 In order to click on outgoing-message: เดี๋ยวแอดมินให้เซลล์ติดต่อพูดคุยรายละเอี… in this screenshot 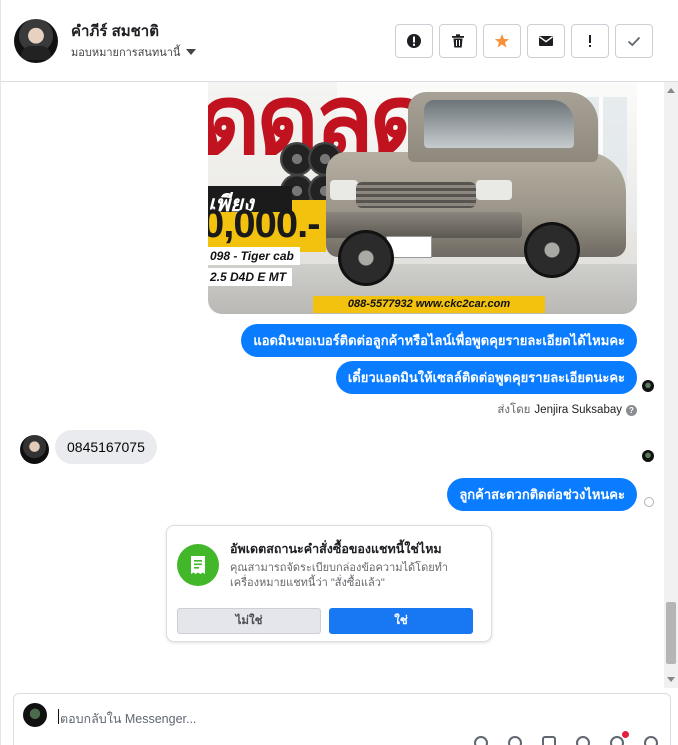, I will do `click(486, 377)`.